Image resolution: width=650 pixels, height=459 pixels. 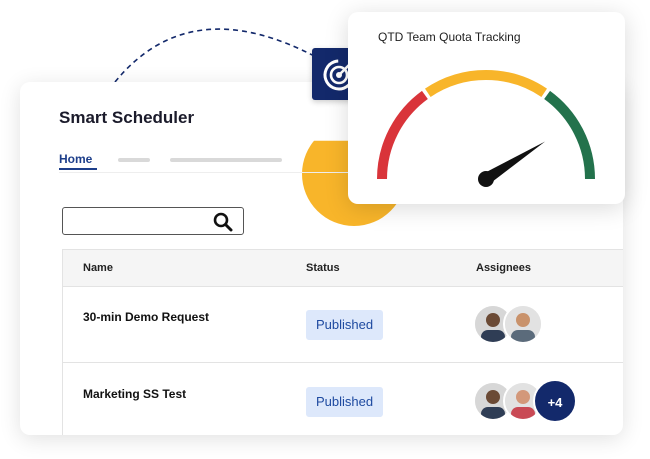 What do you see at coordinates (223, 222) in the screenshot?
I see `search-icon` at bounding box center [223, 222].